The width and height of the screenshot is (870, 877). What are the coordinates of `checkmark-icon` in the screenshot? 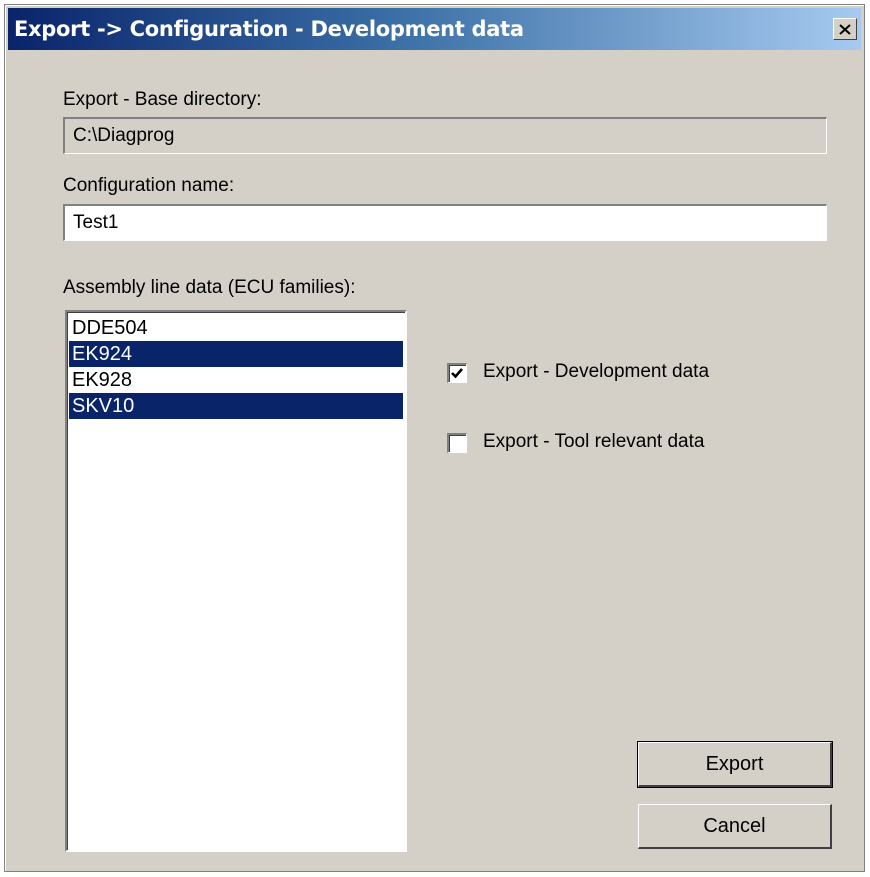 It's located at (457, 373).